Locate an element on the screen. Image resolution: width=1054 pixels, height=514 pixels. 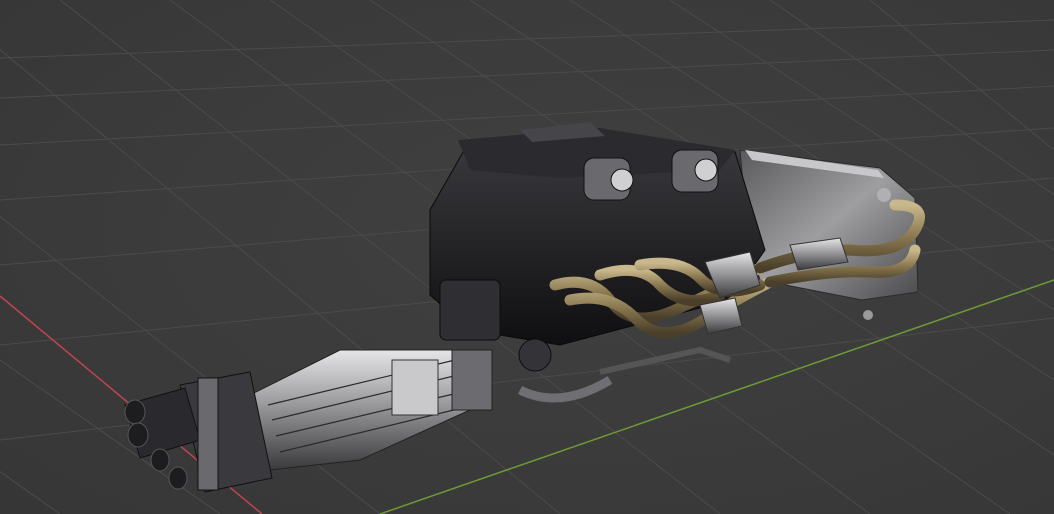
transmission is located at coordinates (371, 410).